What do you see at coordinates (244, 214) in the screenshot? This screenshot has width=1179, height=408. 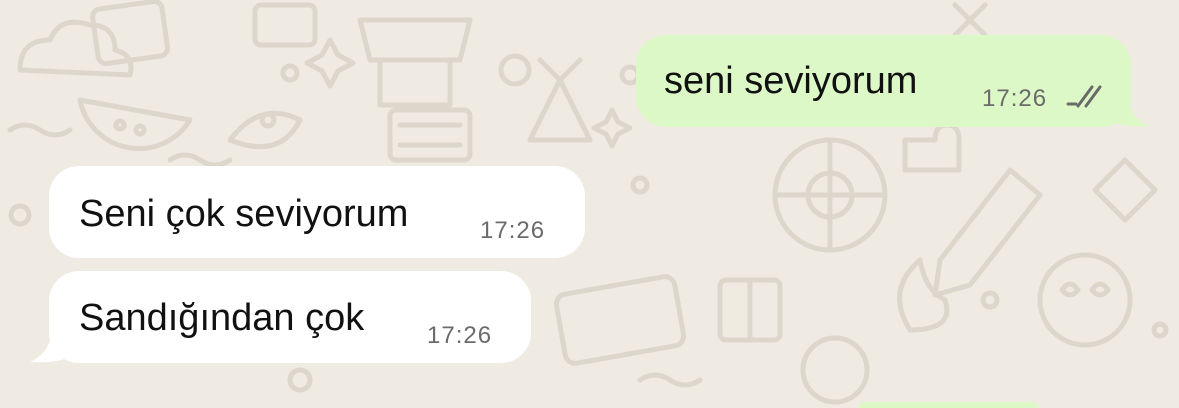 I see `message-text: Seni çok seviyorum` at bounding box center [244, 214].